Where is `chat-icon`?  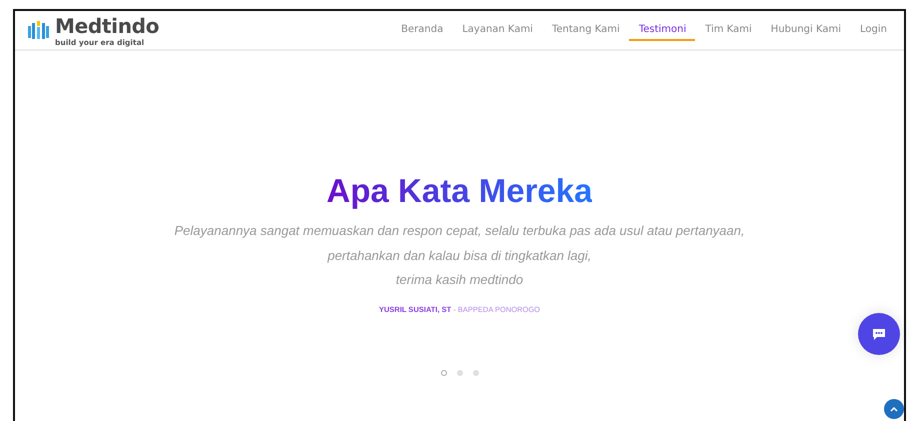 chat-icon is located at coordinates (879, 334).